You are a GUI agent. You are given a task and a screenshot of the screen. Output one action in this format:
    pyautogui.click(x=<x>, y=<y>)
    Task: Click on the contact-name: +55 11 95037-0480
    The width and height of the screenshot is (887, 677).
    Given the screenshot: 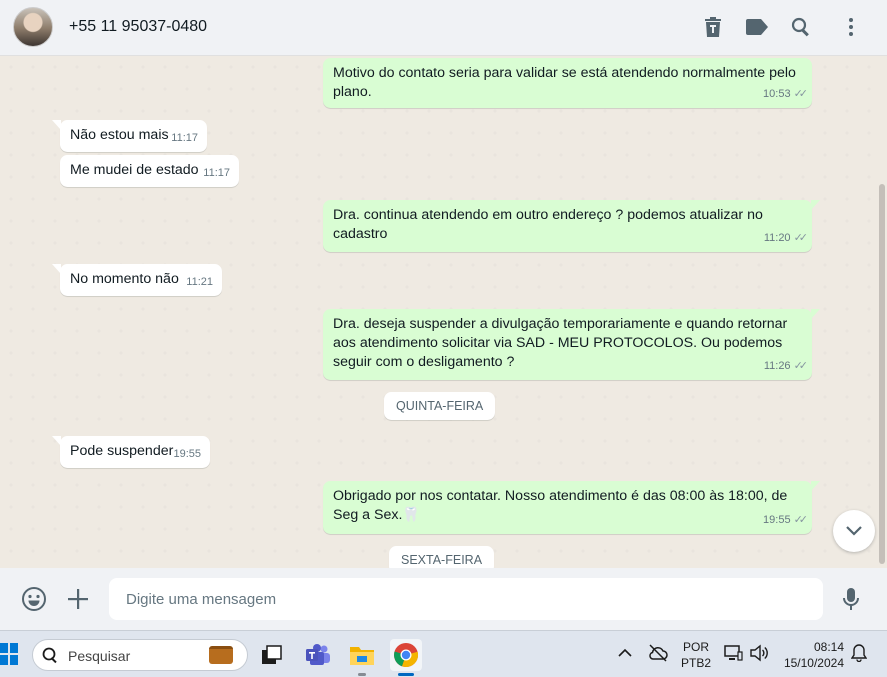 What is the action you would take?
    pyautogui.click(x=138, y=27)
    